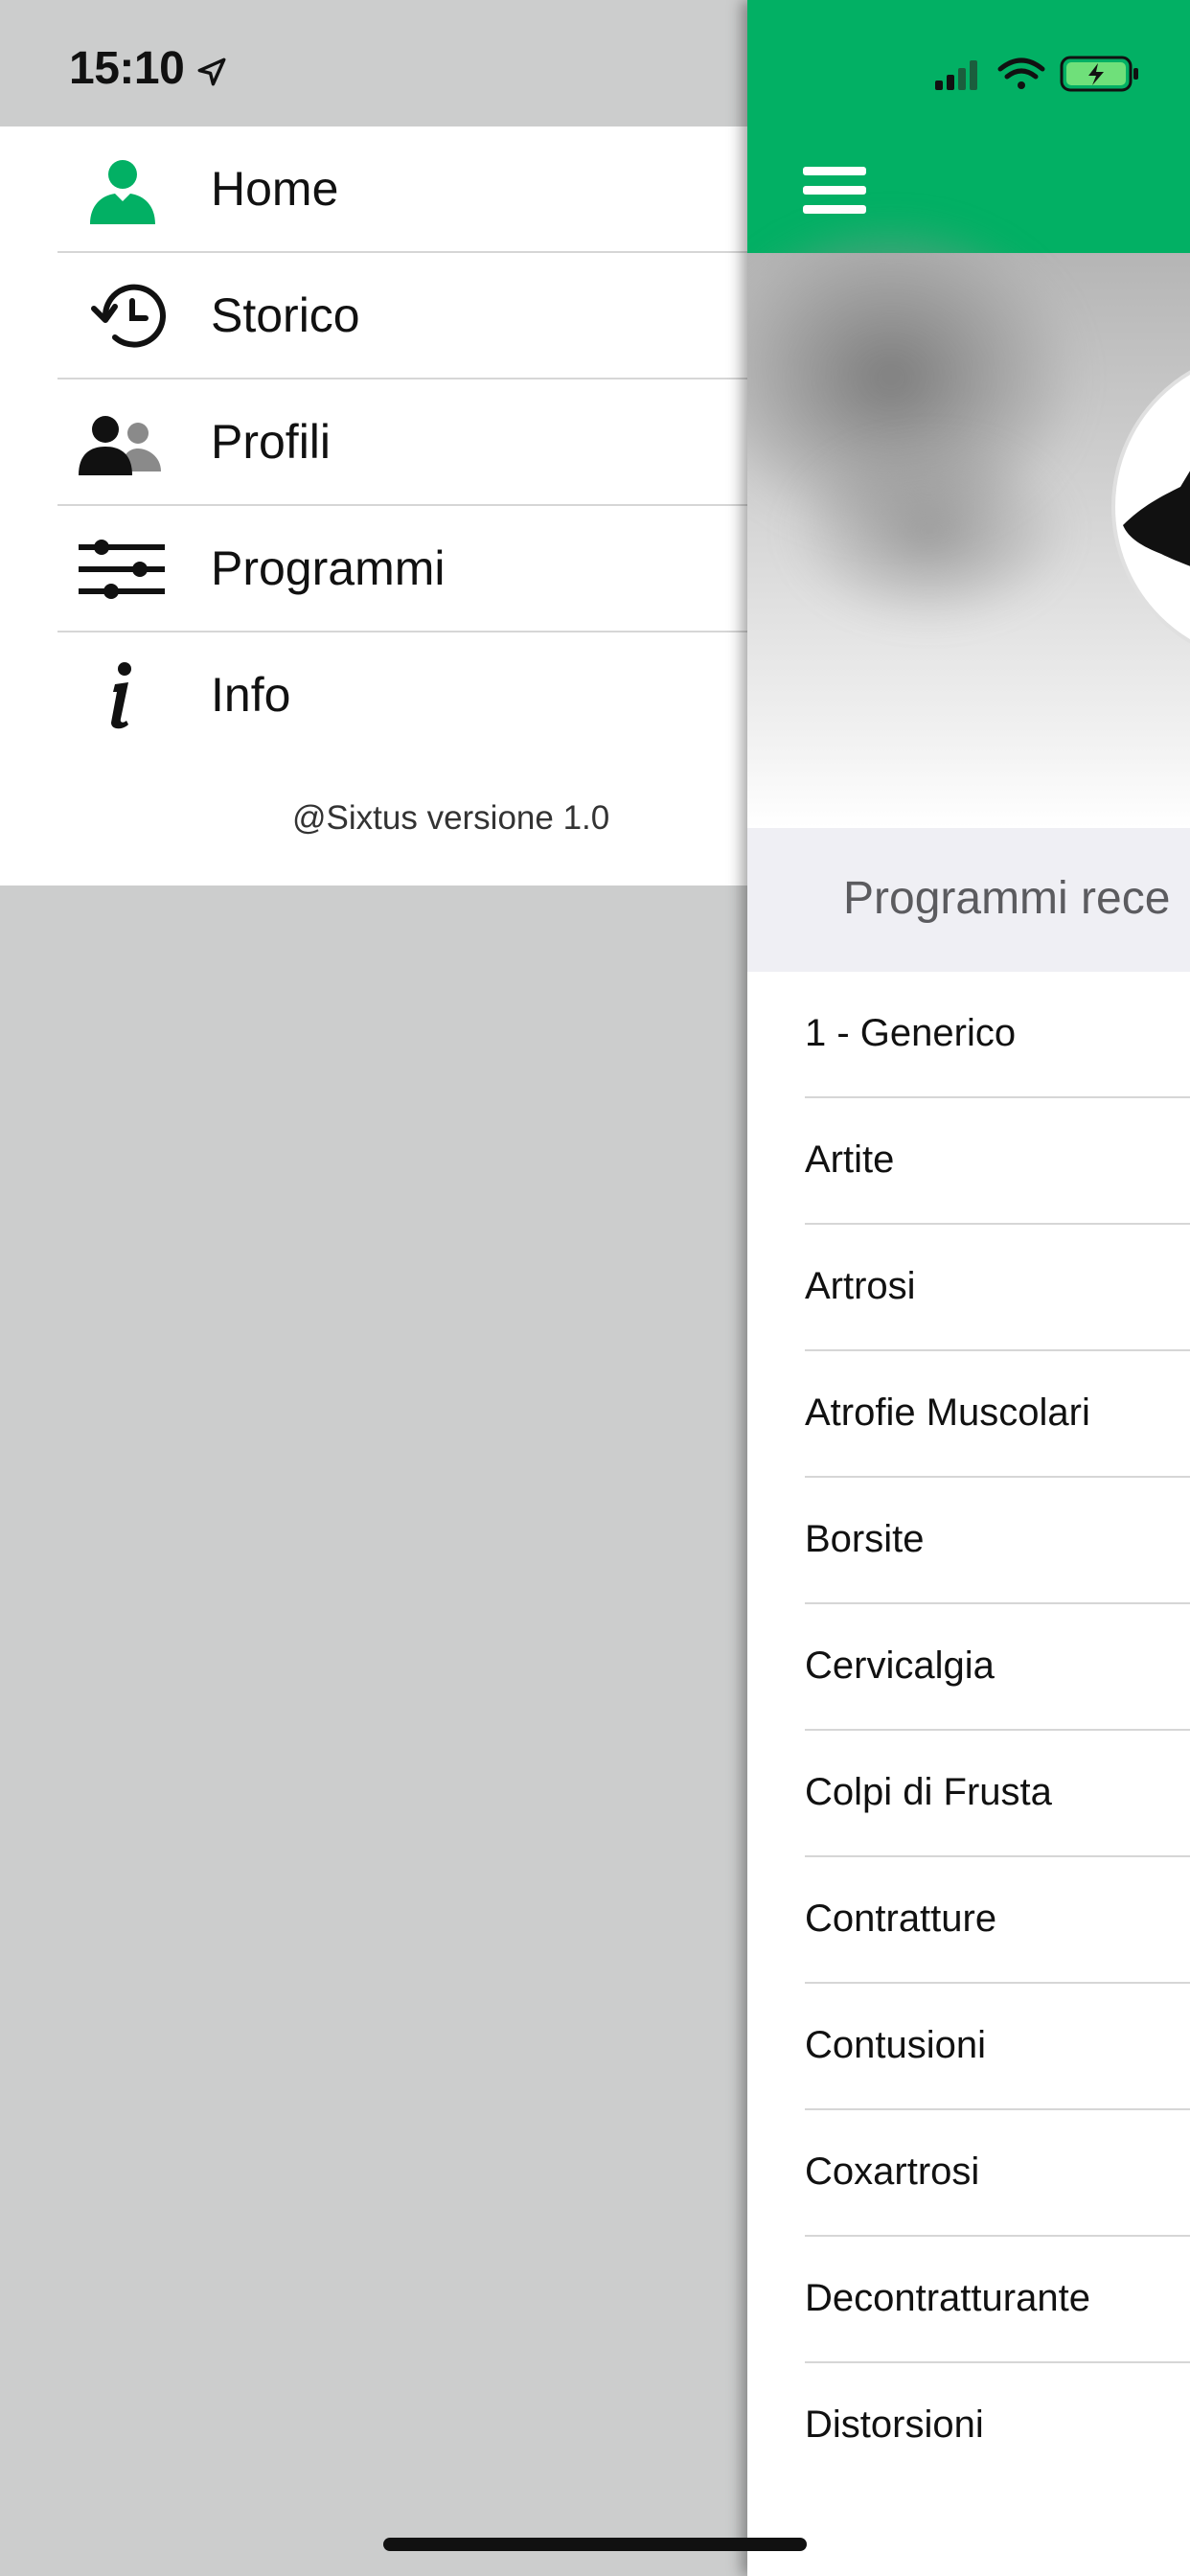 This screenshot has height=2576, width=1190. What do you see at coordinates (835, 190) in the screenshot?
I see `hamburger-menu-icon` at bounding box center [835, 190].